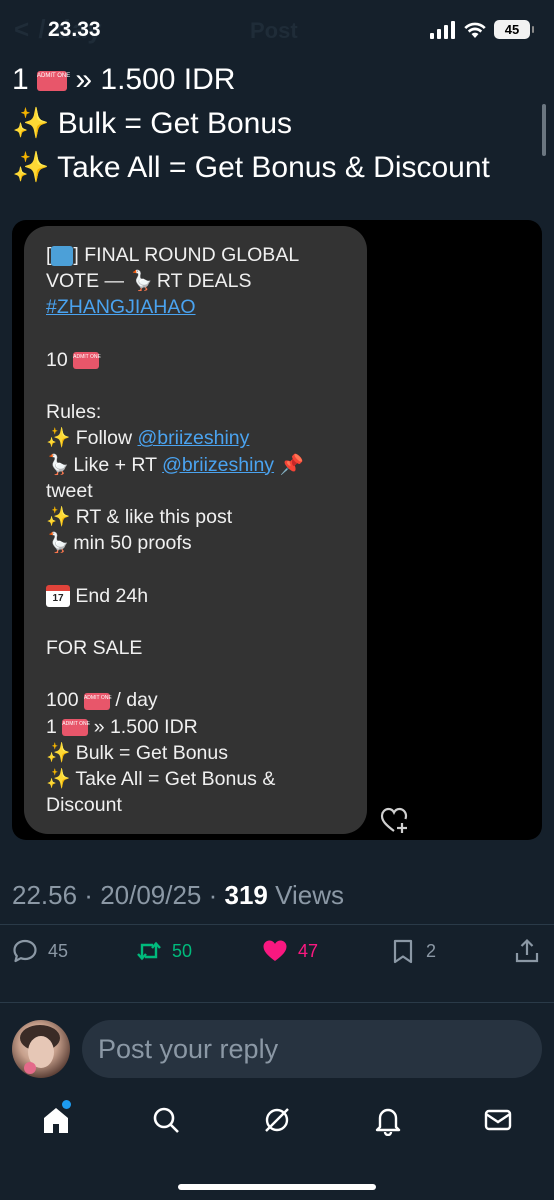 The width and height of the screenshot is (554, 1200). I want to click on like-count: 47, so click(308, 950).